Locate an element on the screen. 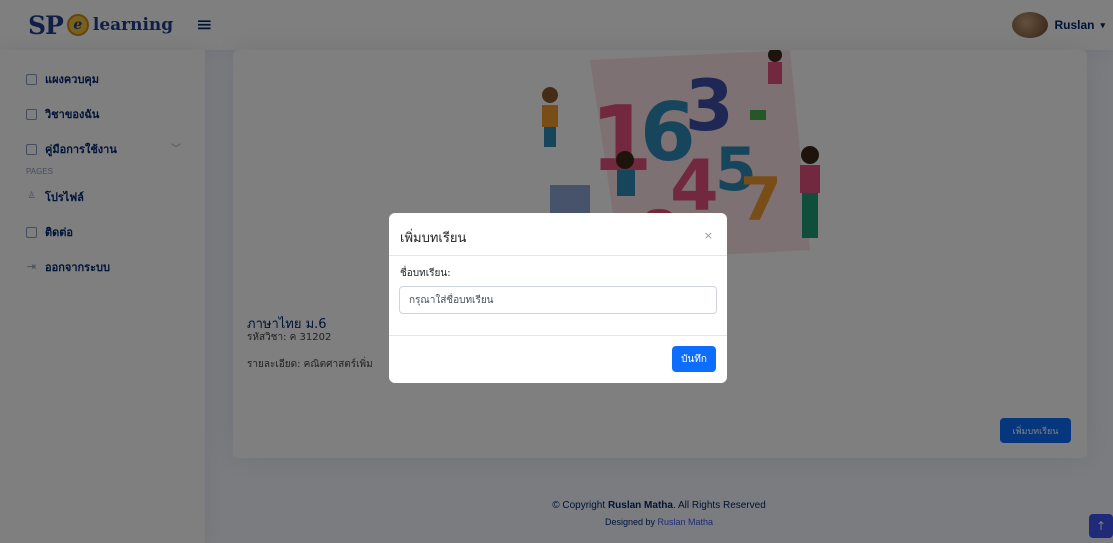 This screenshot has height=543, width=1113. lesson-name-input is located at coordinates (558, 300).